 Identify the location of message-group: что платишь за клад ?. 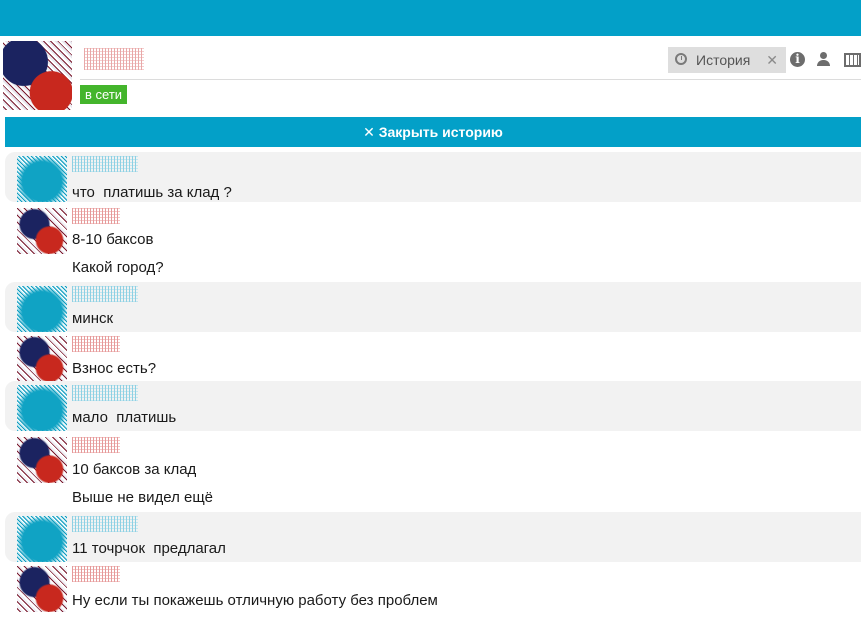
(433, 177).